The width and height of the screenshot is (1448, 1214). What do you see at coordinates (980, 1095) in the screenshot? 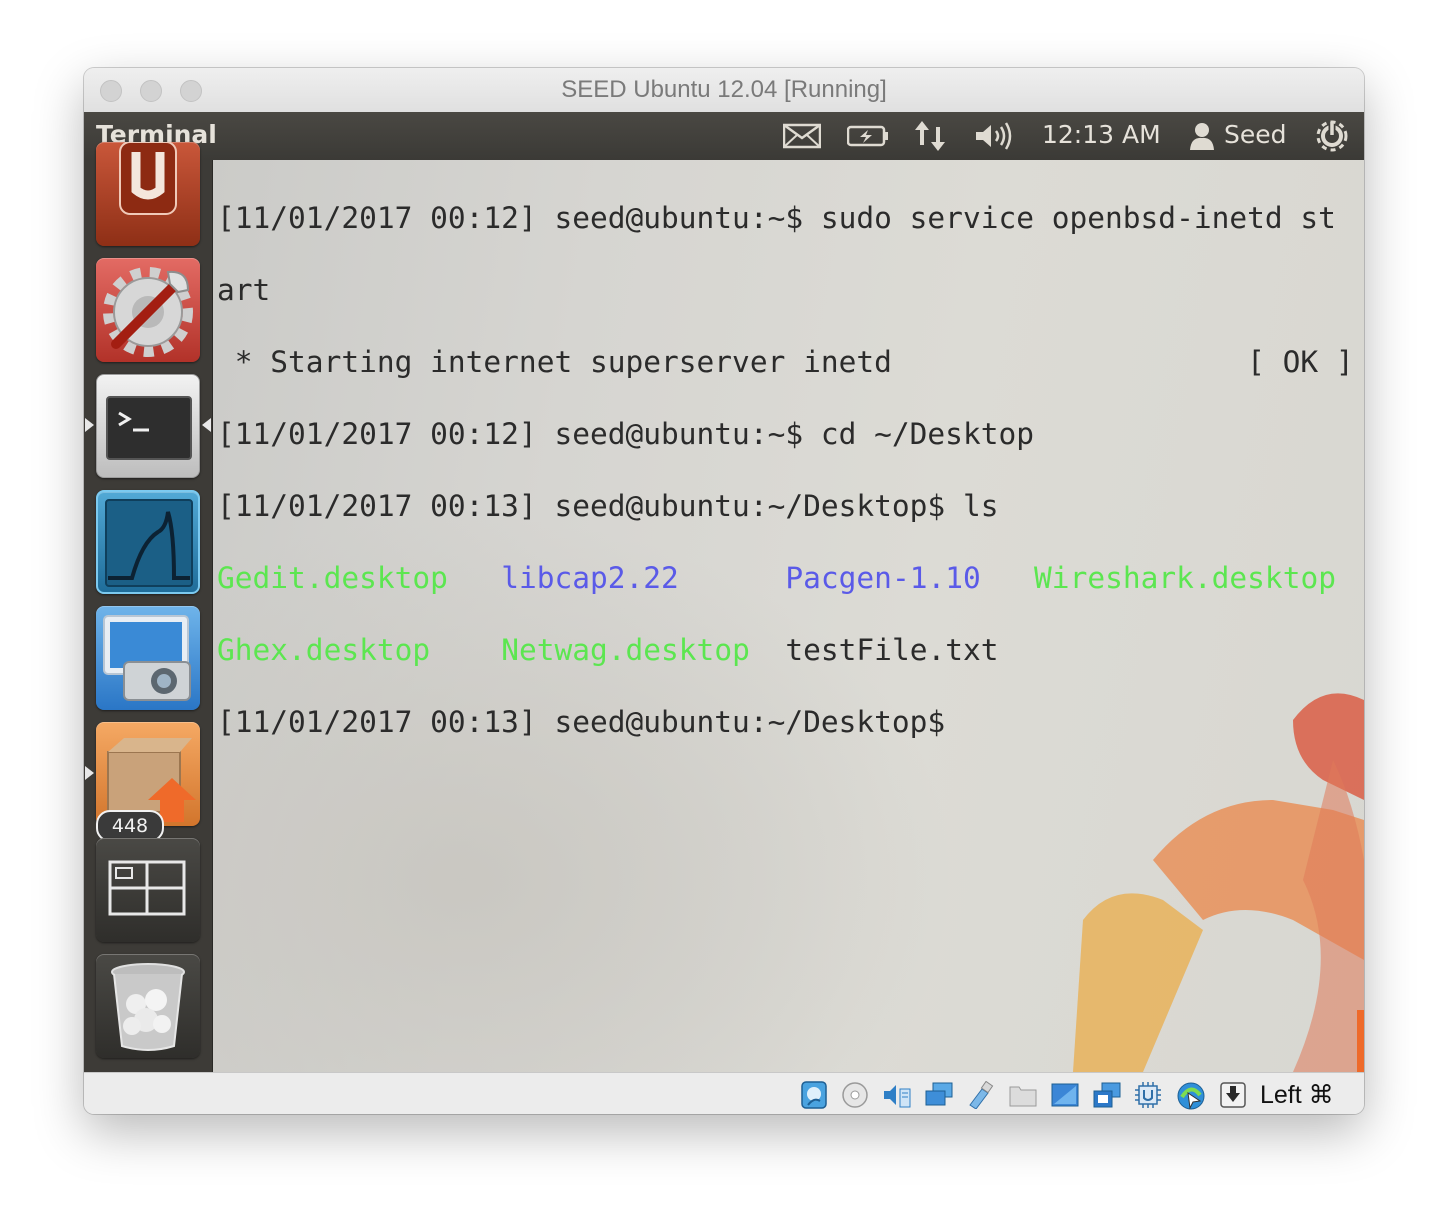
I see `usb-icon` at bounding box center [980, 1095].